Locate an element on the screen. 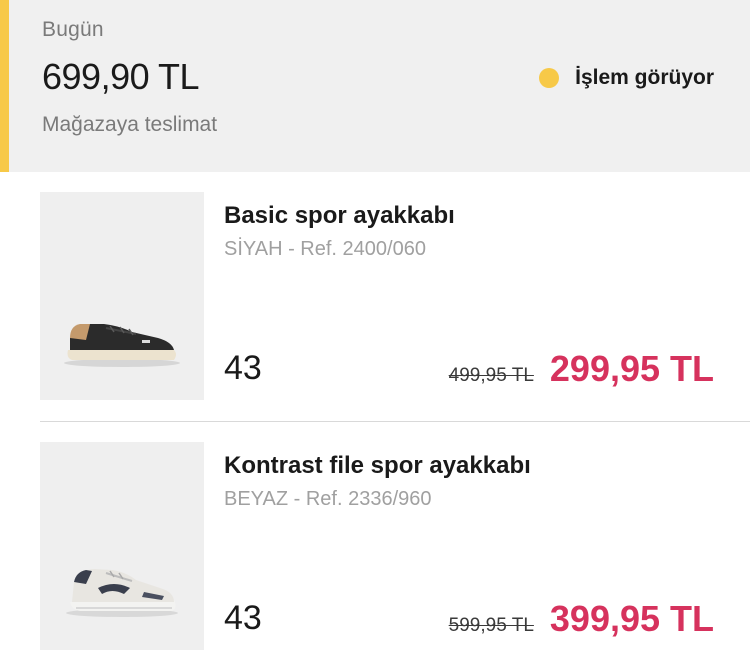  product-name: Basic spor ayakkabı is located at coordinates (339, 216).